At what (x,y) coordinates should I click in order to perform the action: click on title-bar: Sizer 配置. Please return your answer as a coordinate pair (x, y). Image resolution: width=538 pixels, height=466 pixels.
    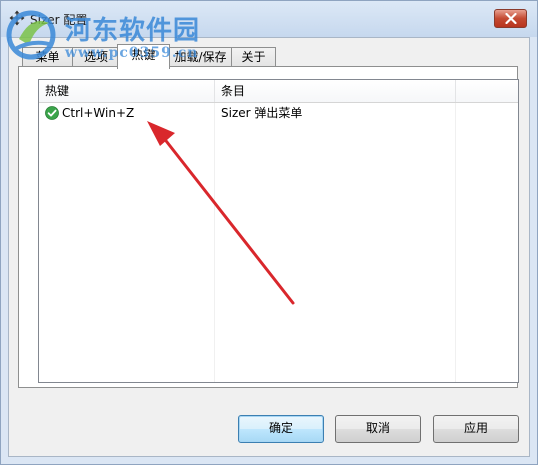
    Looking at the image, I should click on (269, 19).